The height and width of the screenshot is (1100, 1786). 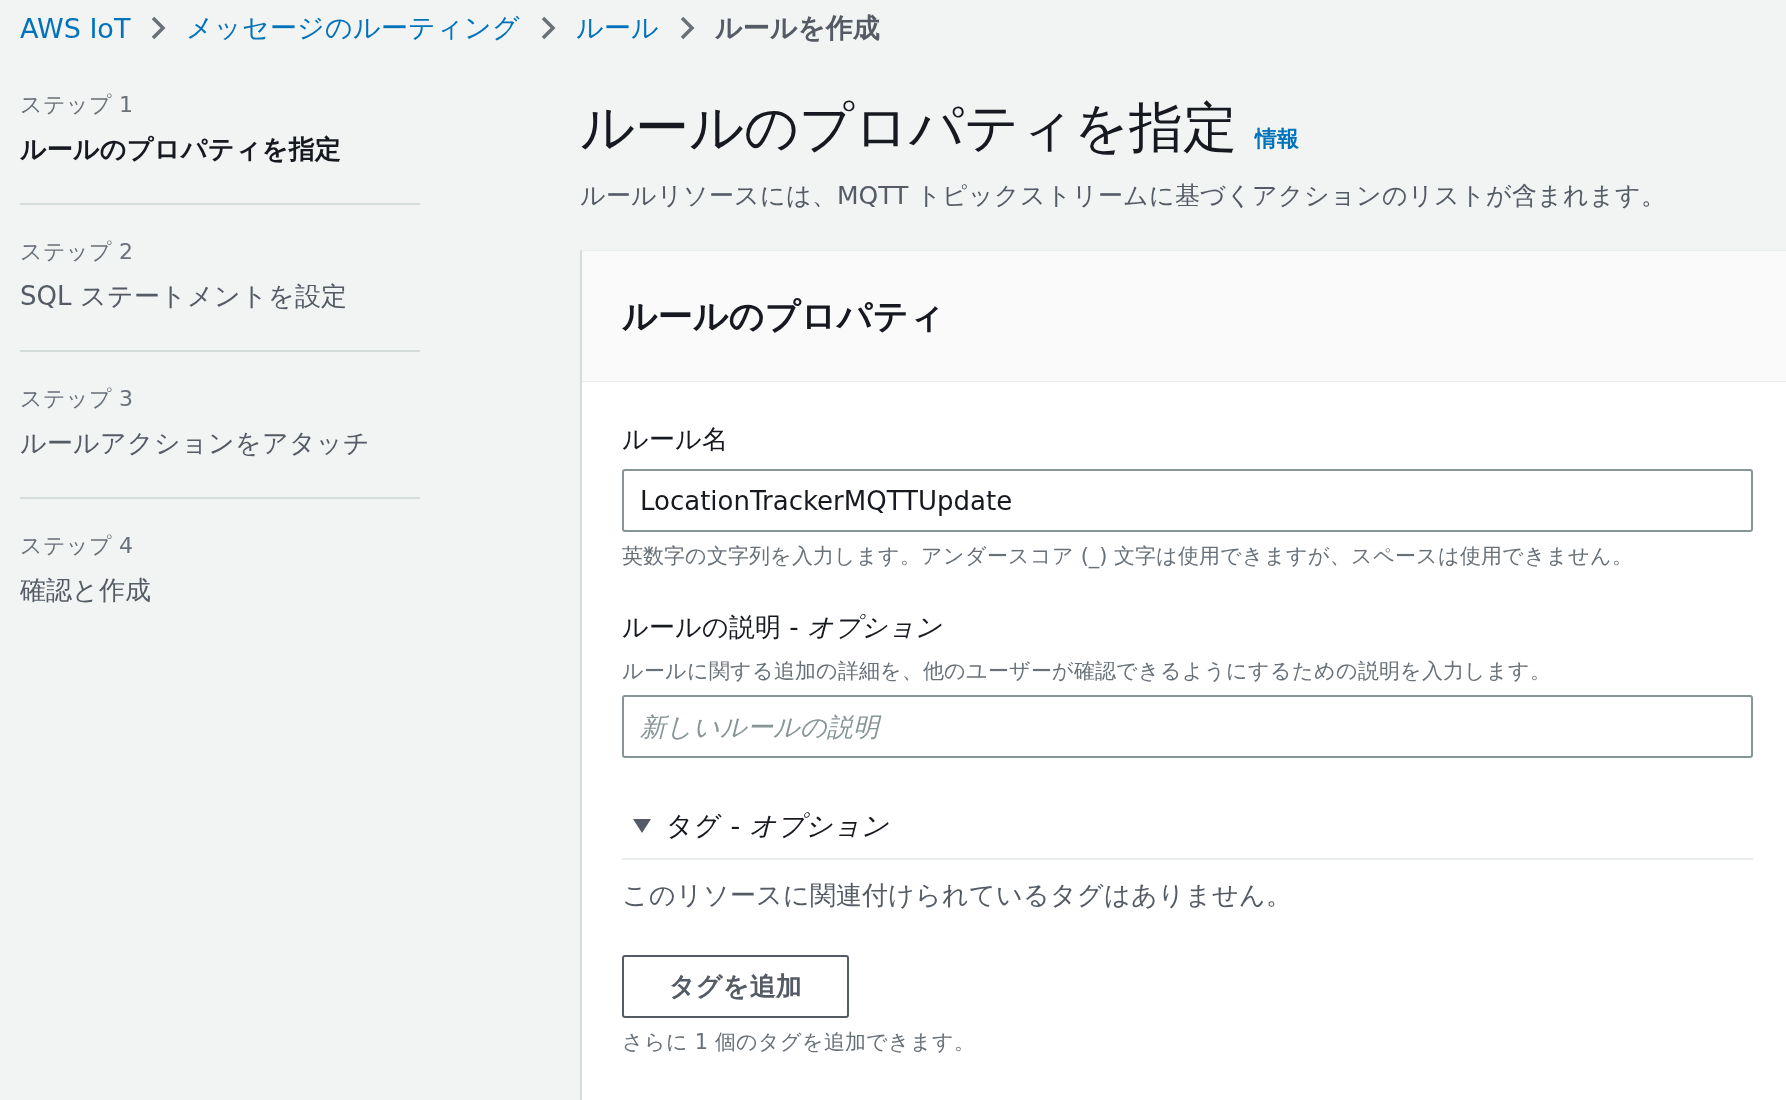 I want to click on field-hint: 英数字の文字列を入力します。アンダースコア (_) 文字は使用できますが、スペースは使用できません。, so click(x=1128, y=556).